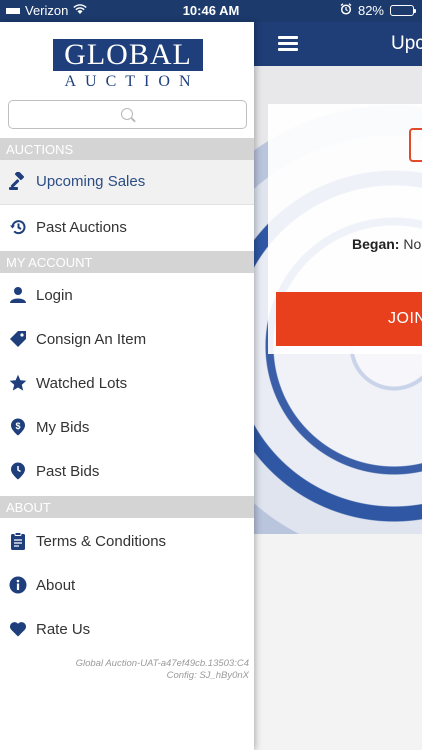  What do you see at coordinates (18, 383) in the screenshot?
I see `star-icon` at bounding box center [18, 383].